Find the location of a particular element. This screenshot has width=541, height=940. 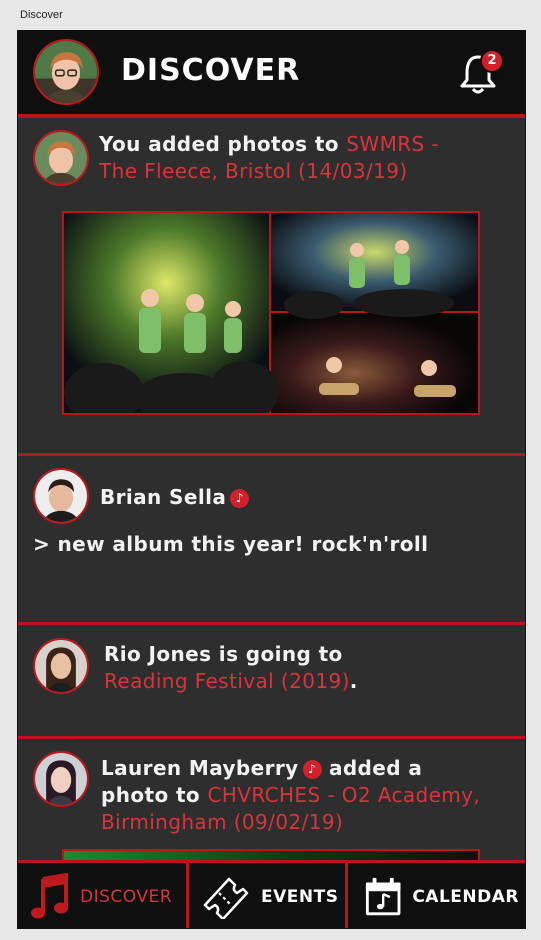

author-name: Brian Sella is located at coordinates (163, 497).